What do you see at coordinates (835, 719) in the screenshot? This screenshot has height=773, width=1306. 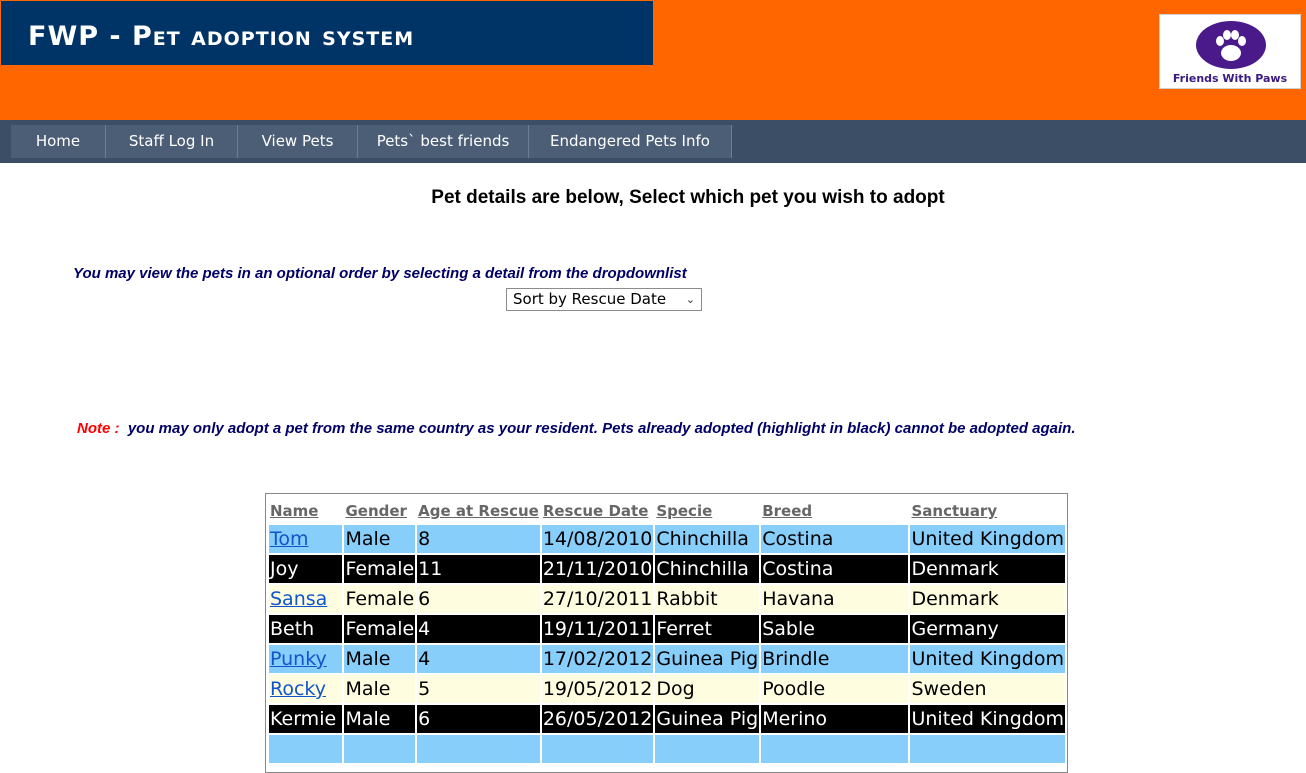 I see `cell-breed: Merino` at bounding box center [835, 719].